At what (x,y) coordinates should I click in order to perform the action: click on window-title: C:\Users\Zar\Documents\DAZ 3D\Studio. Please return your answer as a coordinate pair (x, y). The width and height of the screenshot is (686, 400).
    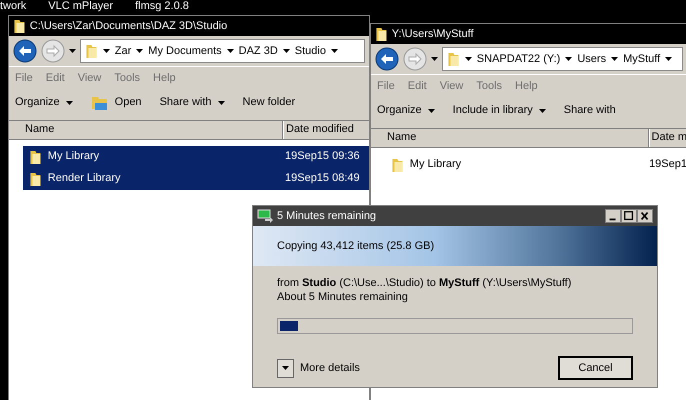
    Looking at the image, I should click on (129, 26).